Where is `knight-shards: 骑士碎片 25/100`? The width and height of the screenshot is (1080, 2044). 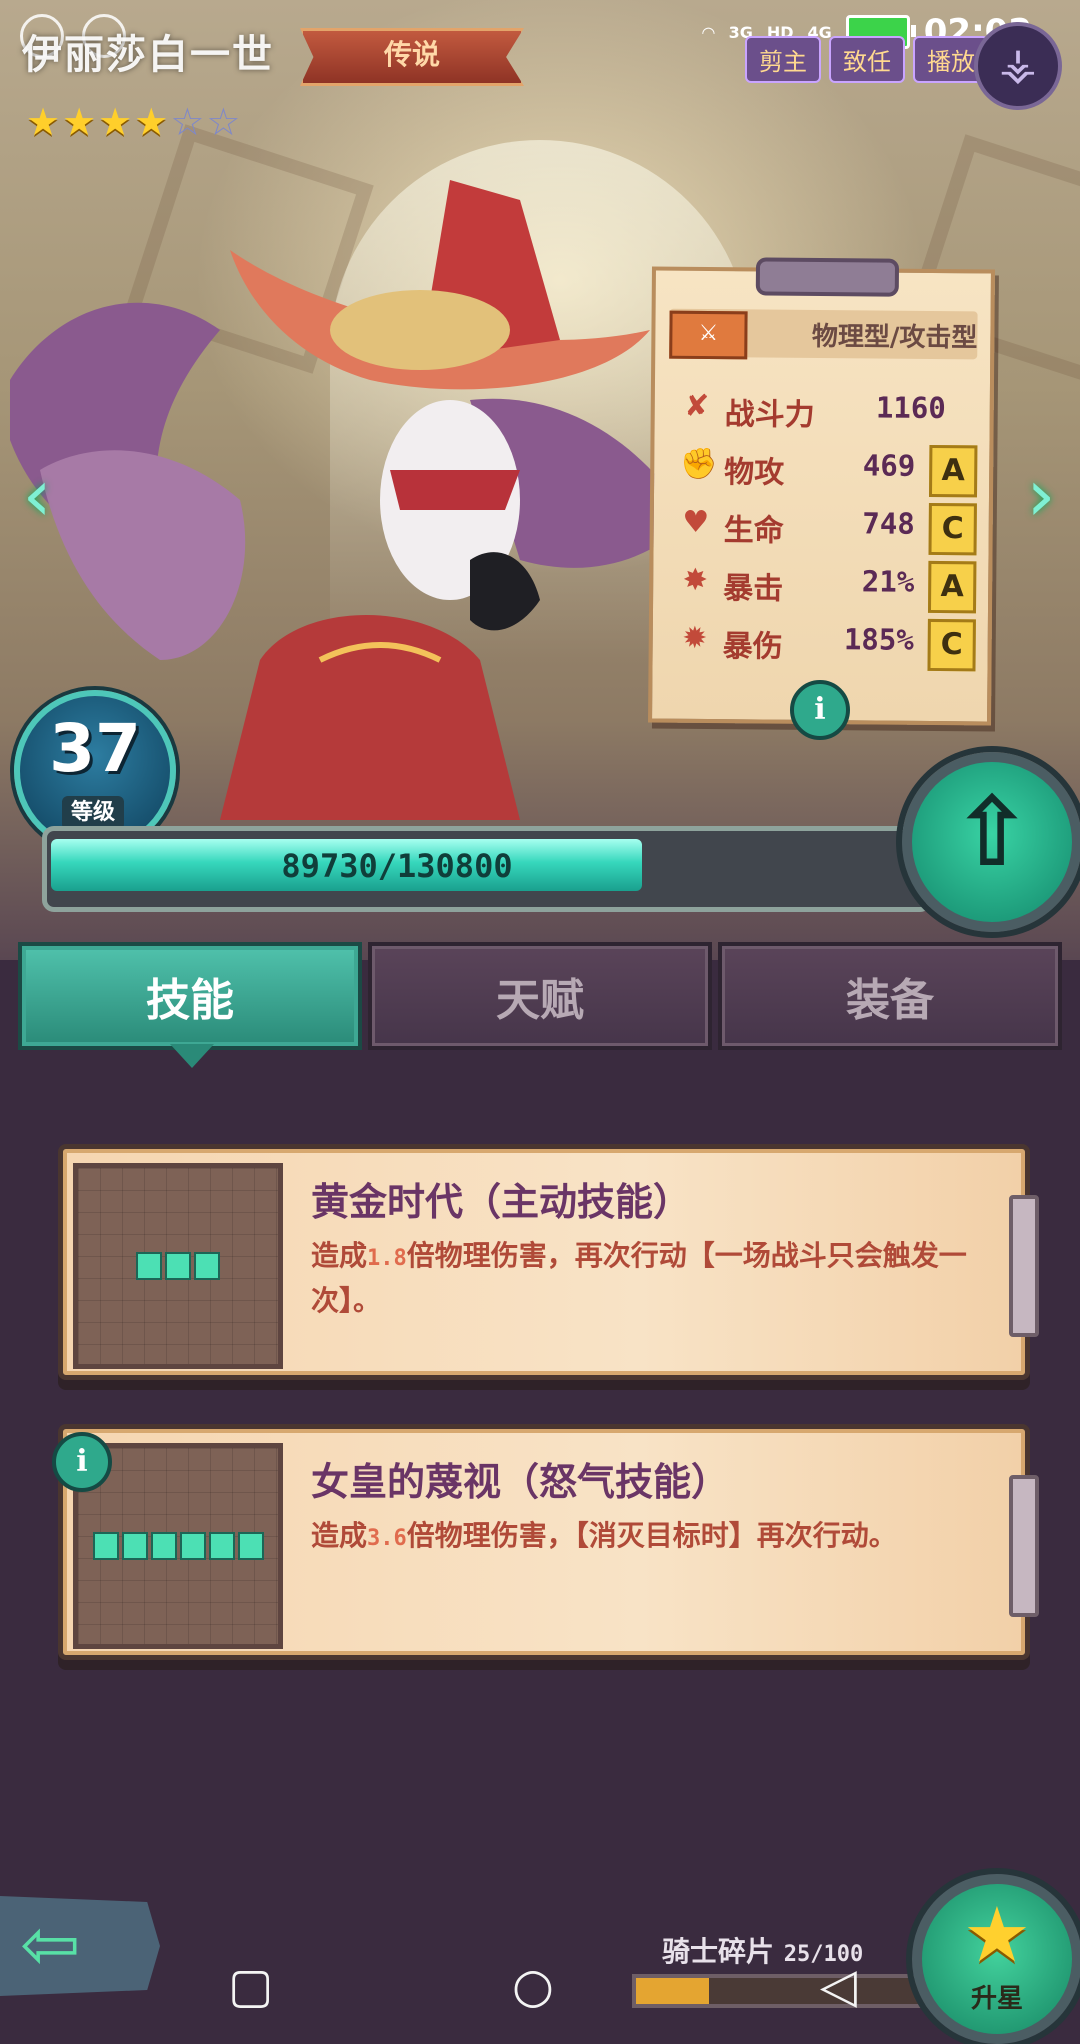 knight-shards: 骑士碎片 25/100 is located at coordinates (762, 1950).